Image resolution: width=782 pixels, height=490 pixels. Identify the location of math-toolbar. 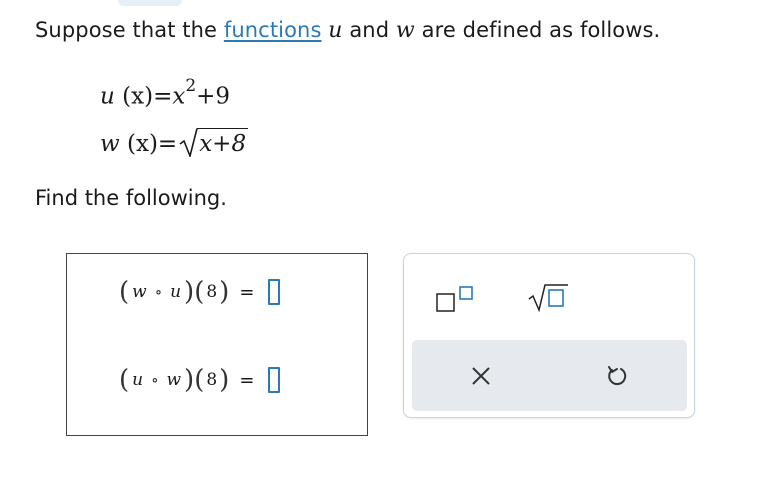
(549, 335).